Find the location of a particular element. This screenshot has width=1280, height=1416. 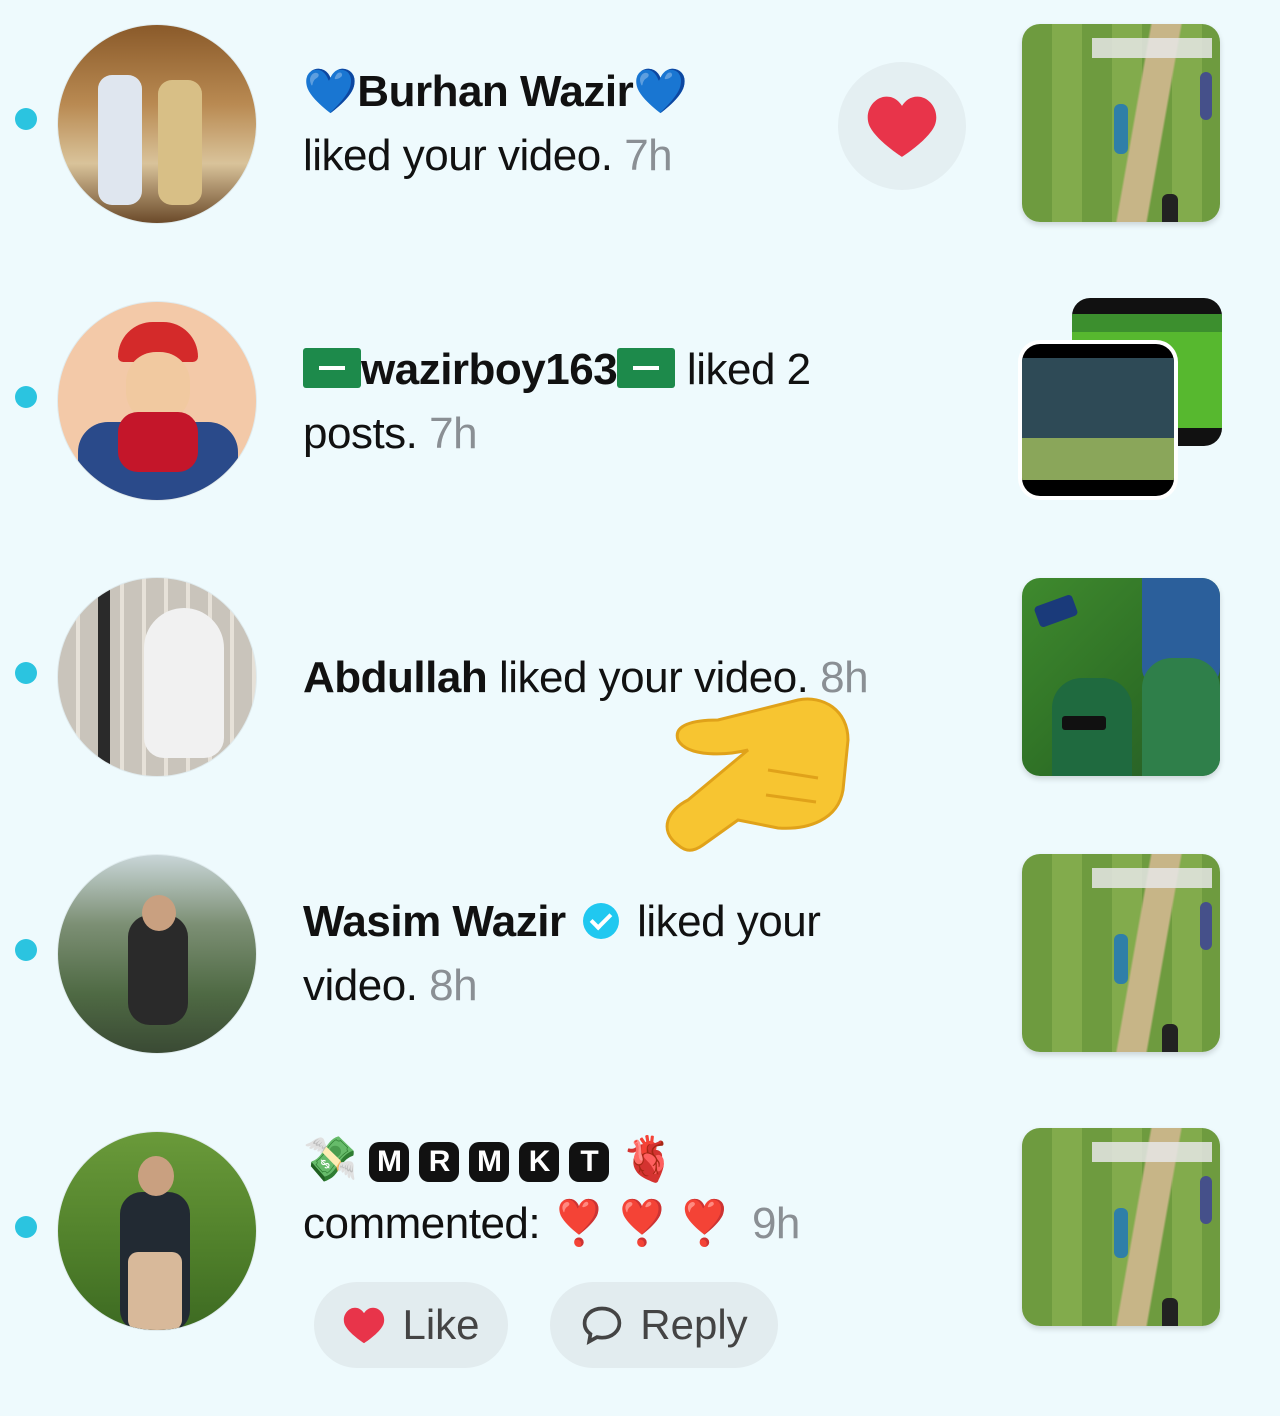

action-text-continued: posts. is located at coordinates (360, 433).